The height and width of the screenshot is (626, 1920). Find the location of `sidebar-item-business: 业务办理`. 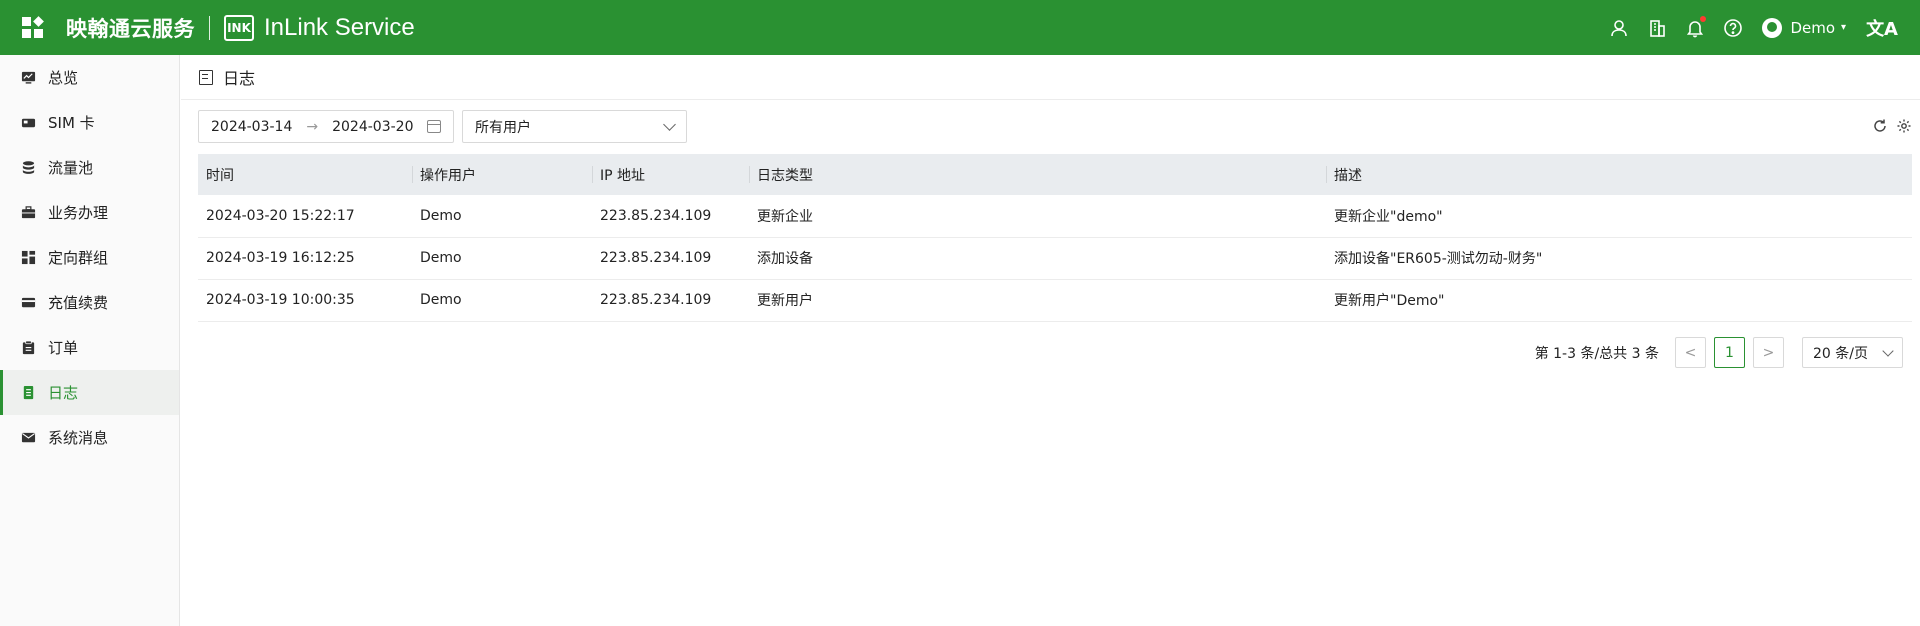

sidebar-item-business: 业务办理 is located at coordinates (89, 212).